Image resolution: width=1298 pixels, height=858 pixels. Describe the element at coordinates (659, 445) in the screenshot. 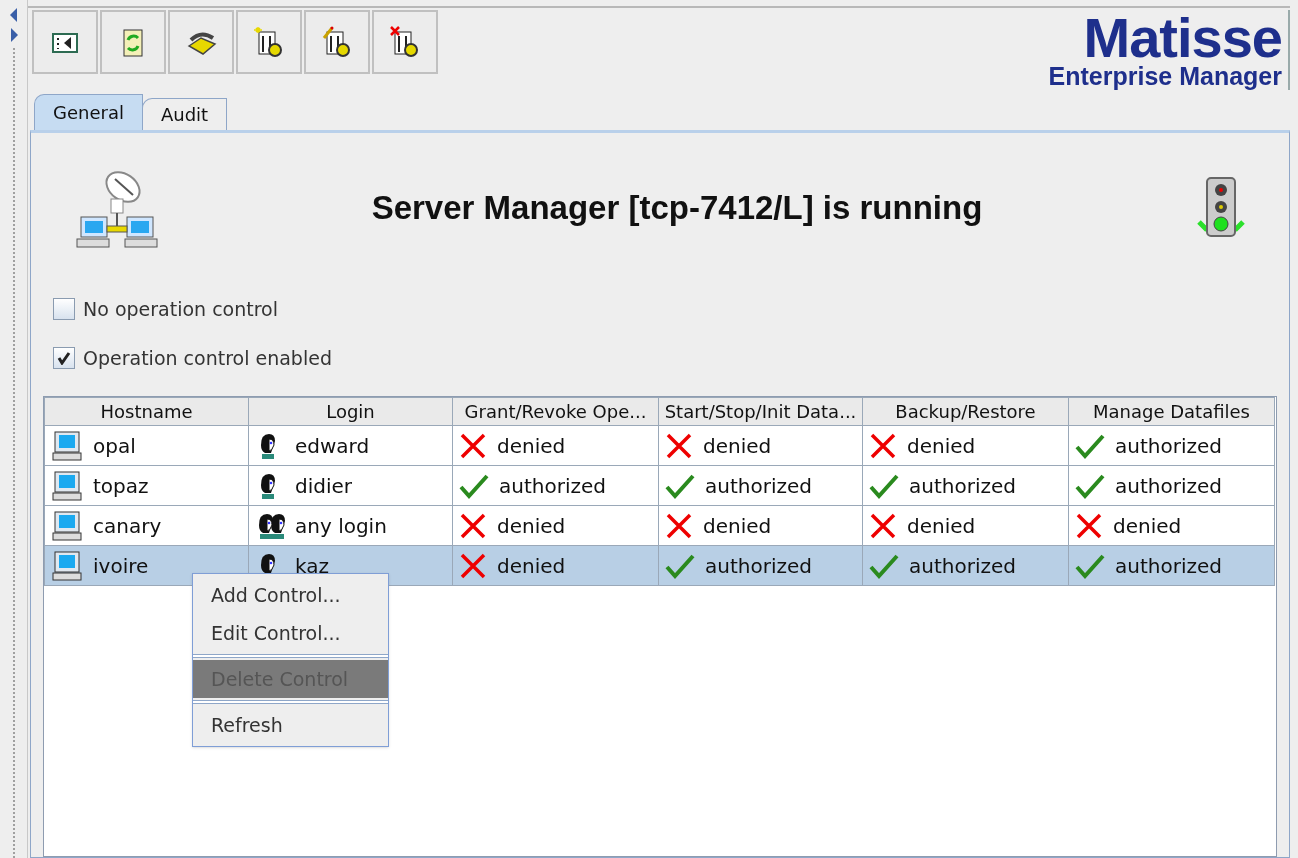

I see `table-row: opal edward denied denied denied authorized` at that location.